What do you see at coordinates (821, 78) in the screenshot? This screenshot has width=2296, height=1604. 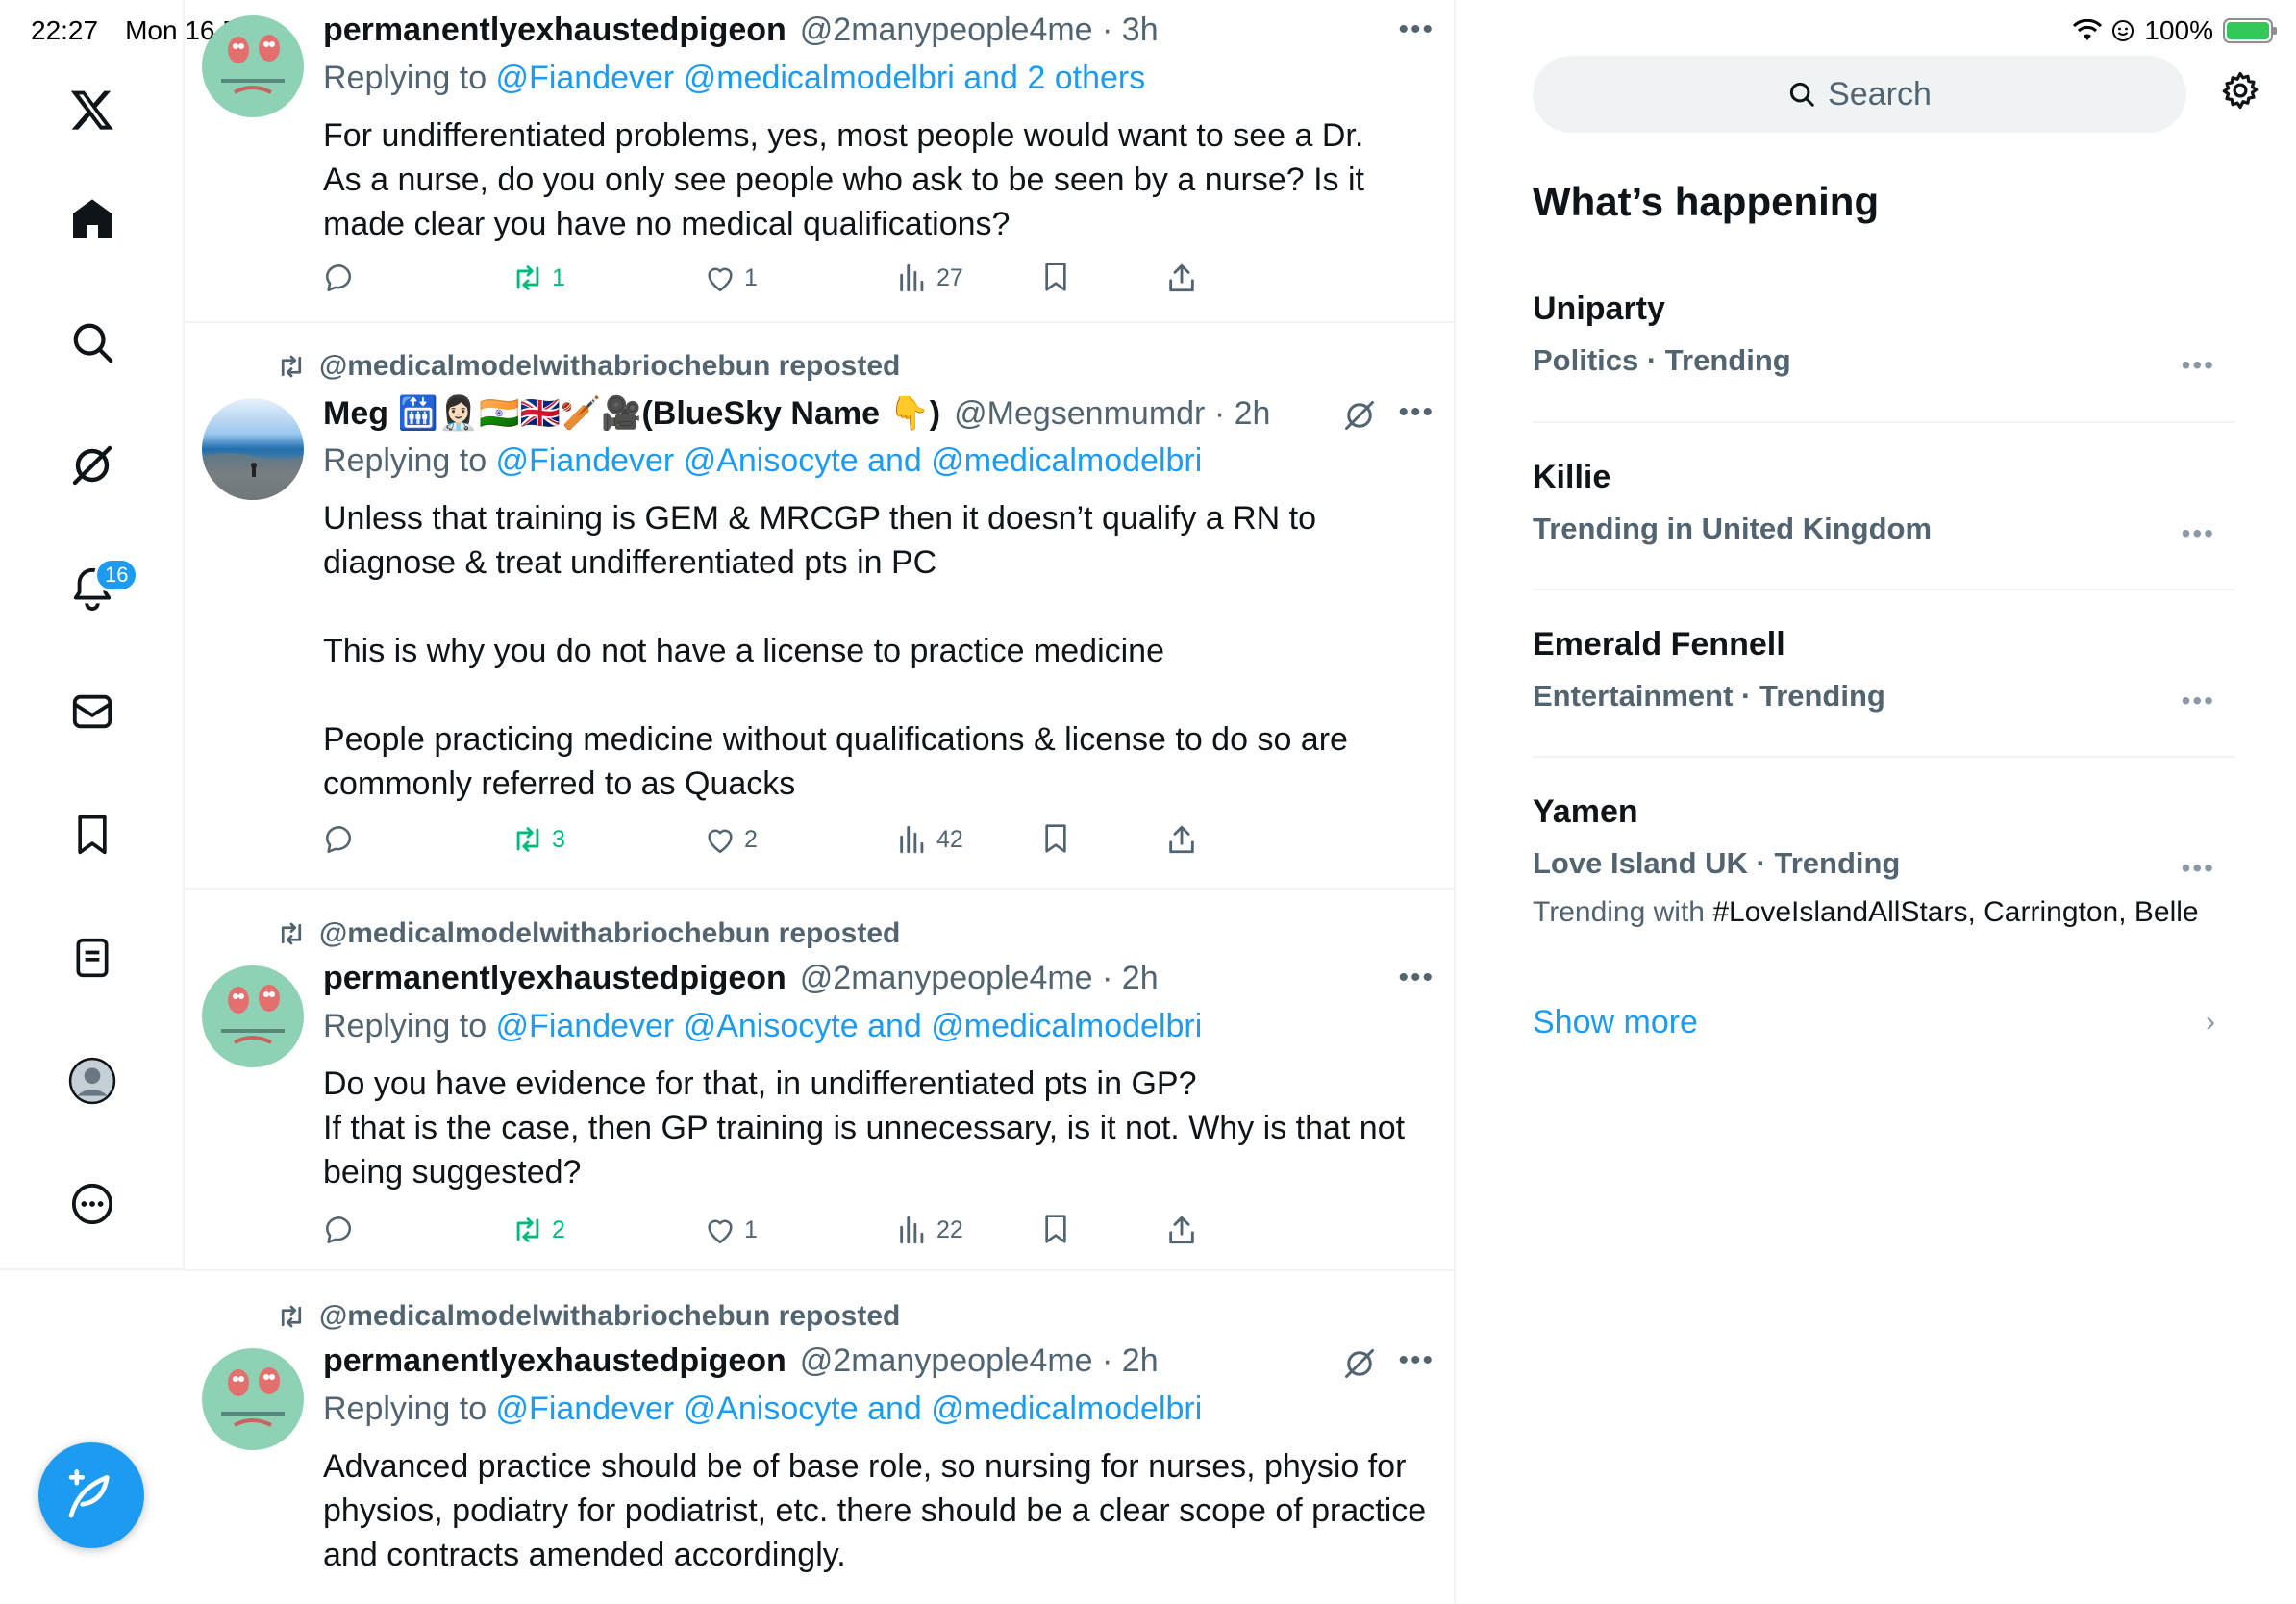 I see `replying-to-links: @Fiandever @medicalmodelbri and 2 others` at bounding box center [821, 78].